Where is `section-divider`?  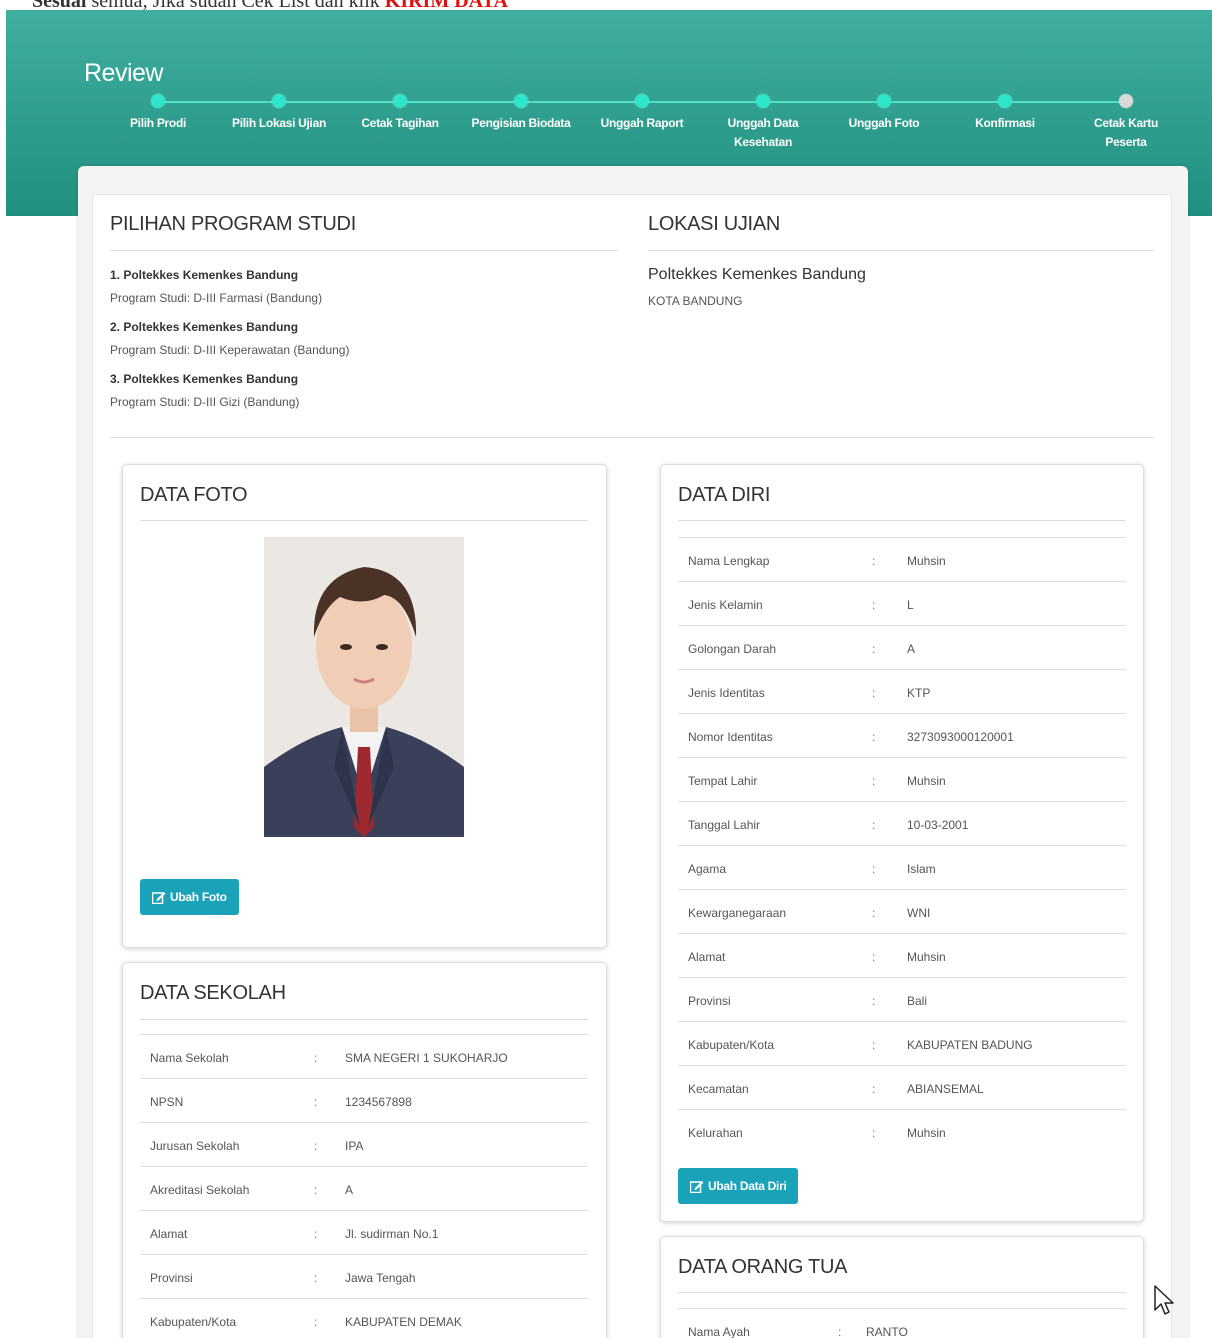
section-divider is located at coordinates (632, 437).